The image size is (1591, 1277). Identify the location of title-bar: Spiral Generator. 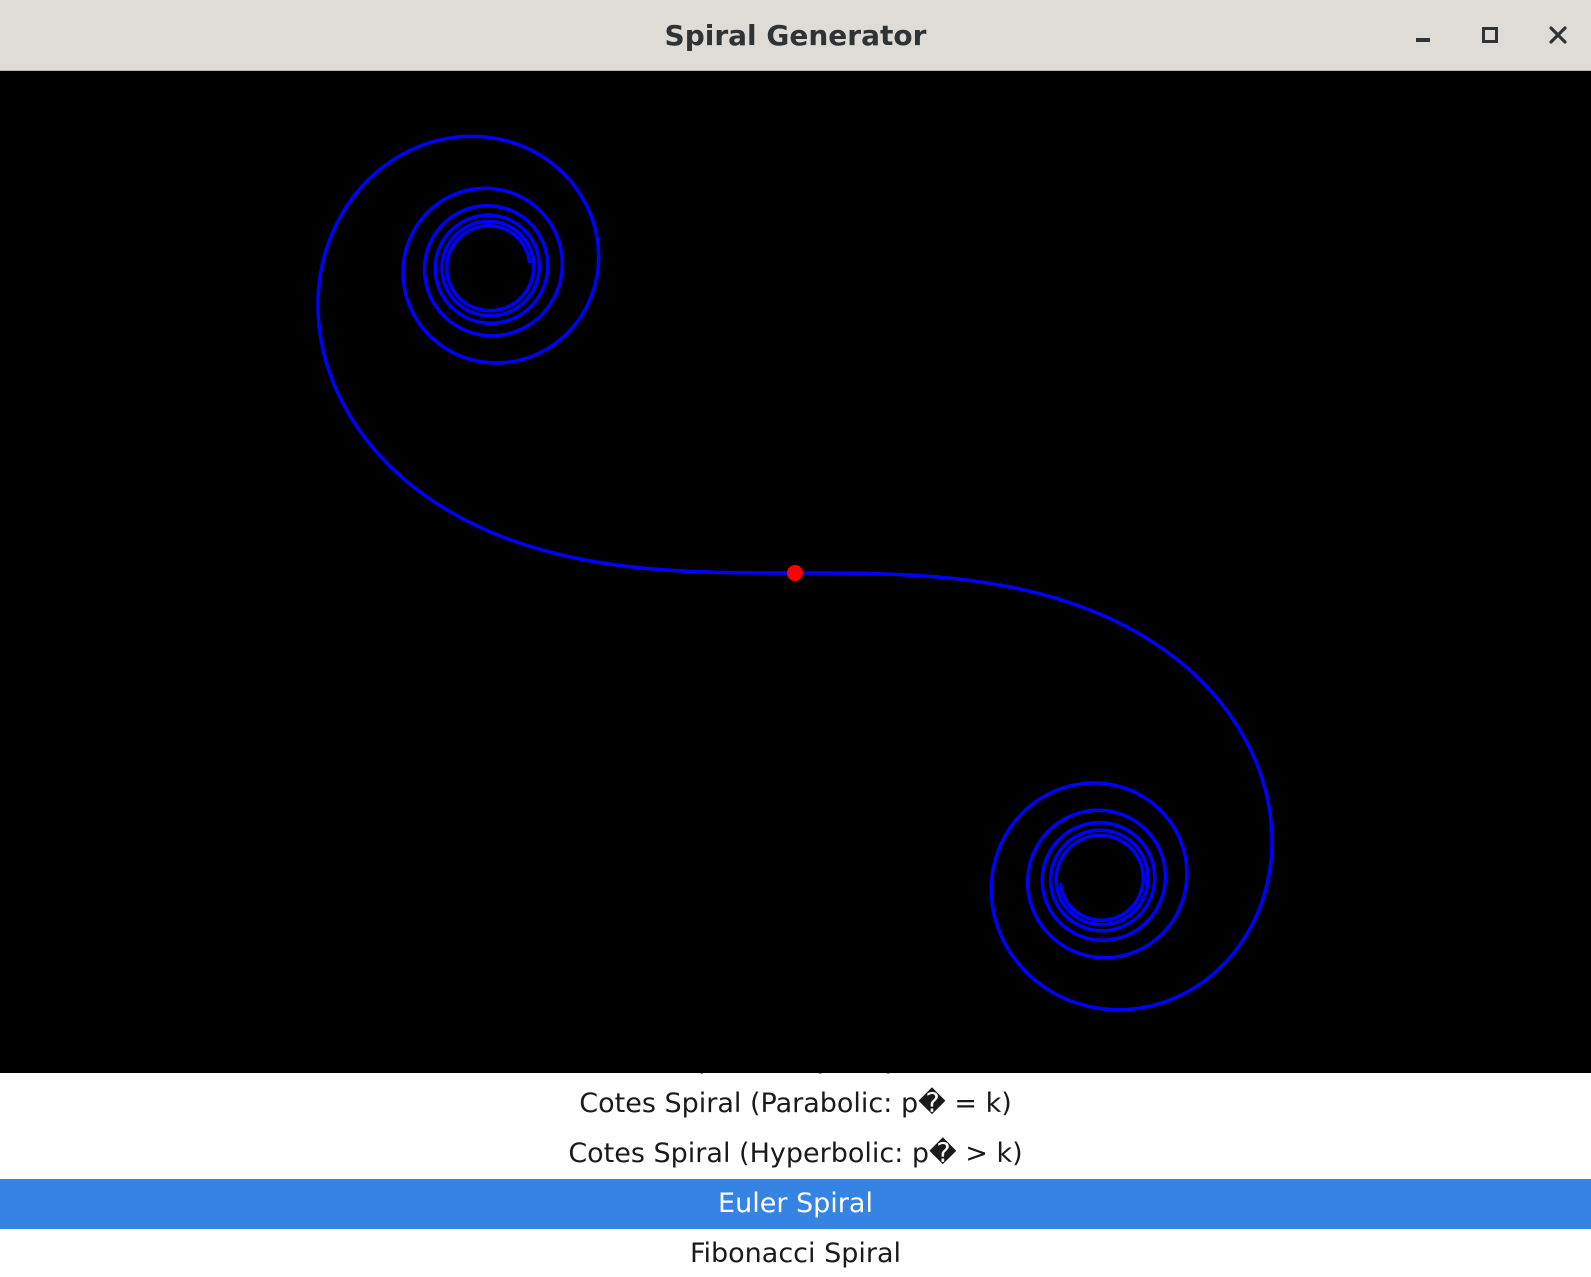
(795, 35).